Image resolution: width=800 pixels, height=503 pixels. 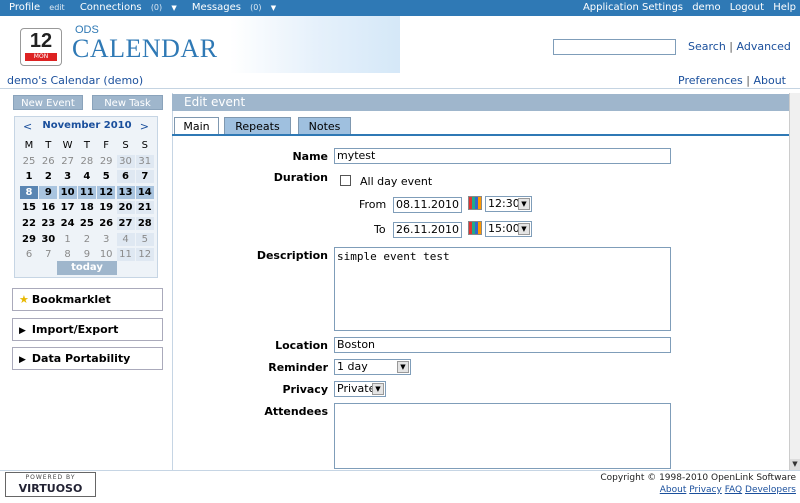 What do you see at coordinates (40, 7) in the screenshot?
I see `profile-link: Profile edit` at bounding box center [40, 7].